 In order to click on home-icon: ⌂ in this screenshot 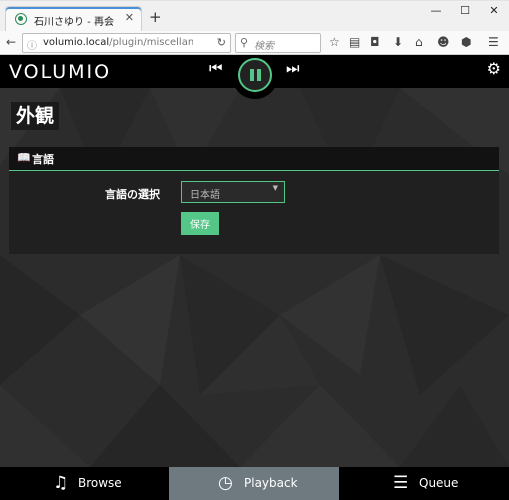, I will do `click(419, 42)`.